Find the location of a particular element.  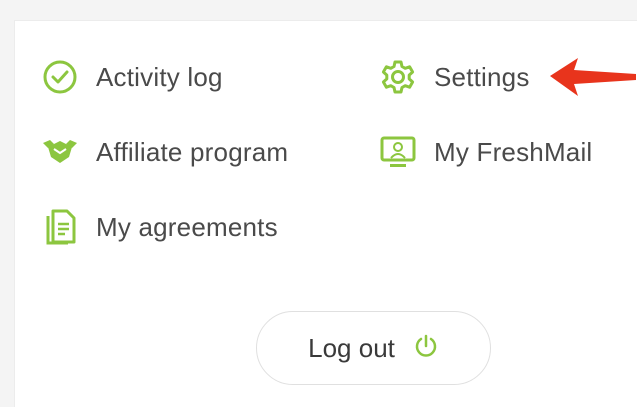

monitor-icon is located at coordinates (398, 152).